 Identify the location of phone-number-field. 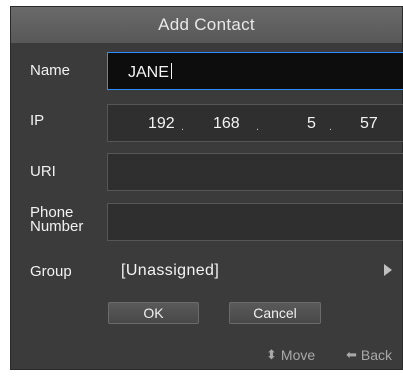
(255, 222).